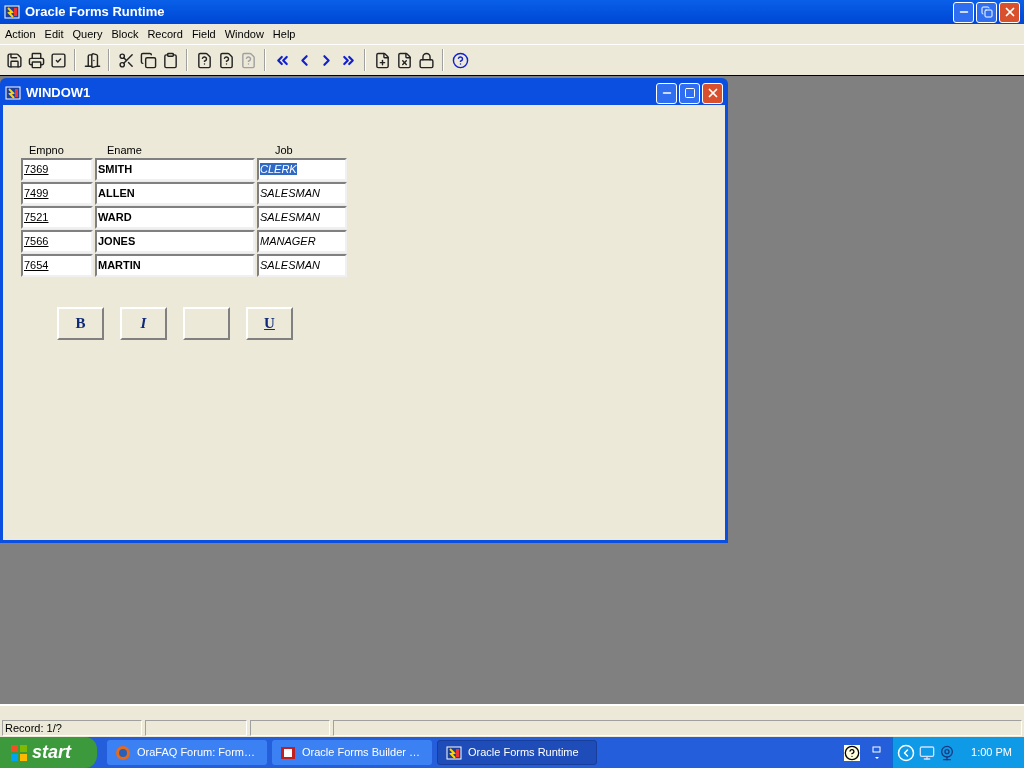 The image size is (1024, 768). I want to click on format-button: I, so click(143, 323).